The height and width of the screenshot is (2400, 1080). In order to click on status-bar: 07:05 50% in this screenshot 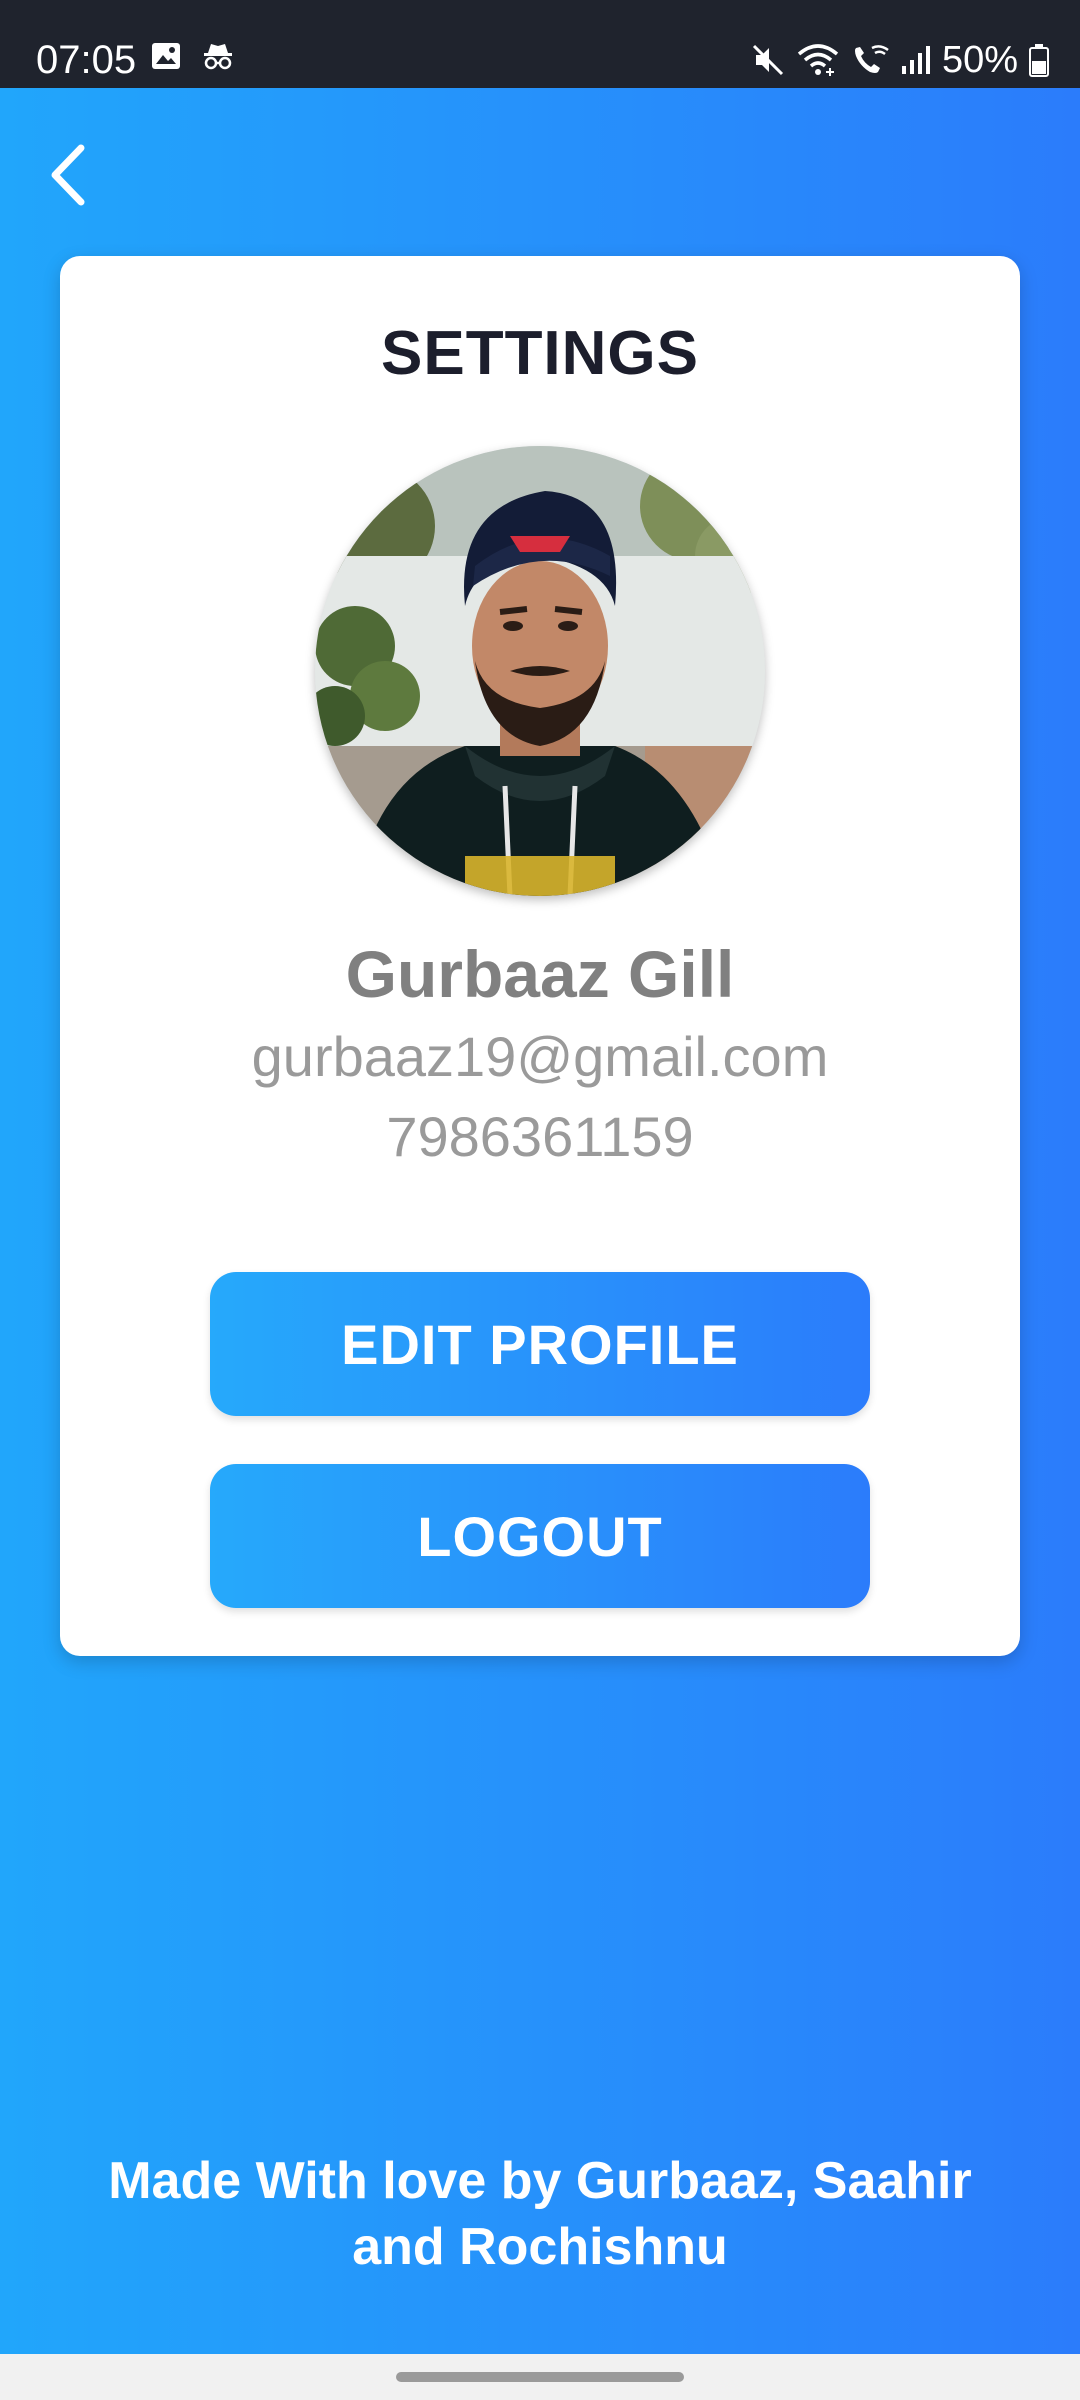, I will do `click(540, 44)`.